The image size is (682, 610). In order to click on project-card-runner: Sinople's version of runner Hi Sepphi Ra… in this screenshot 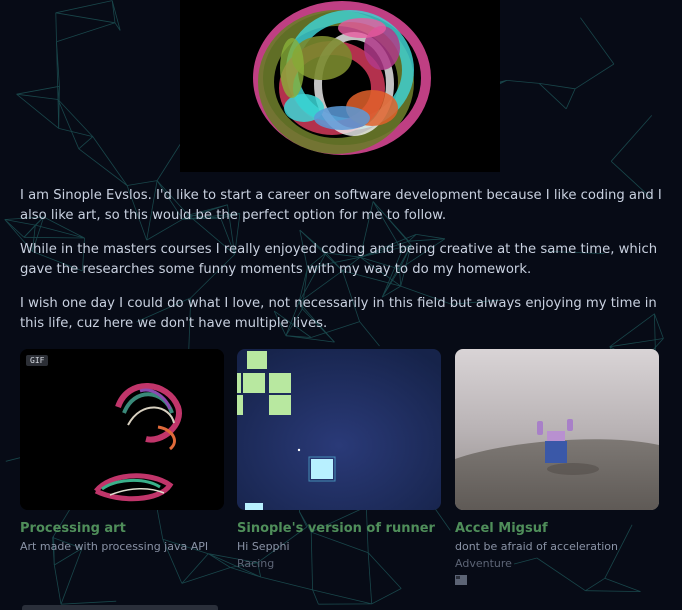, I will do `click(339, 459)`.